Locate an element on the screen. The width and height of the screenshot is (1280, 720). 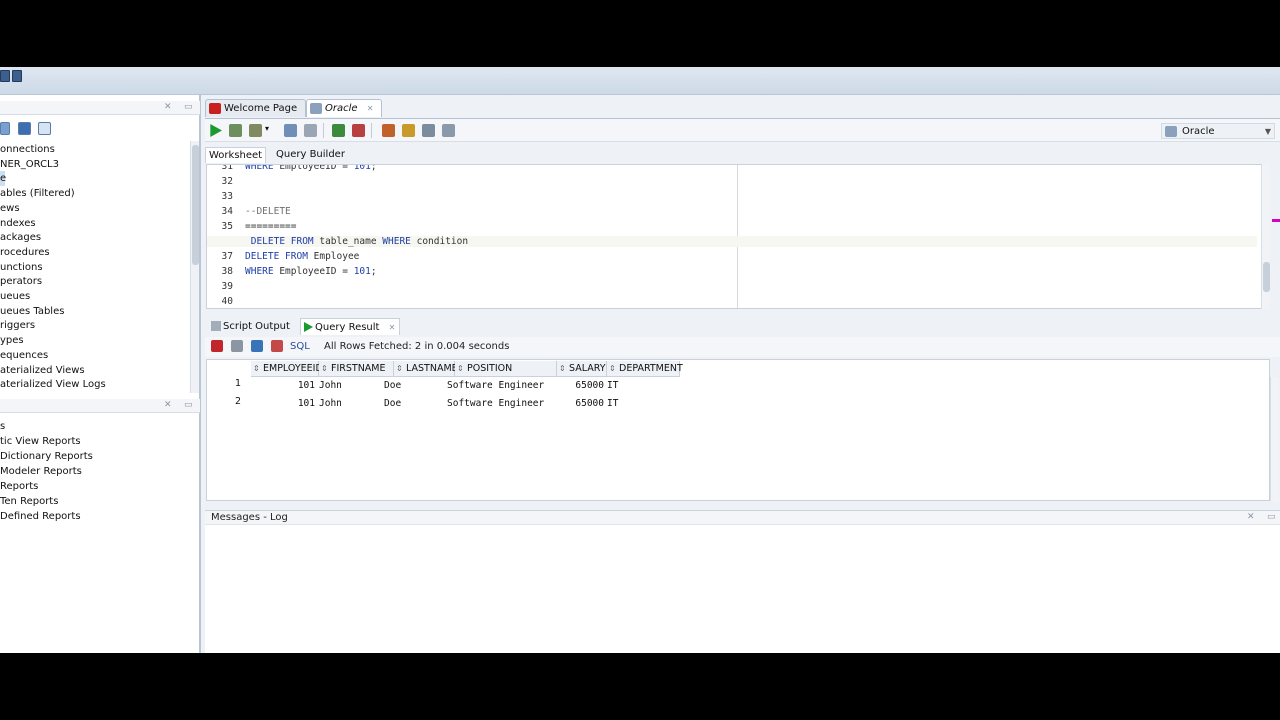
connections-scrollbar is located at coordinates (194, 267).